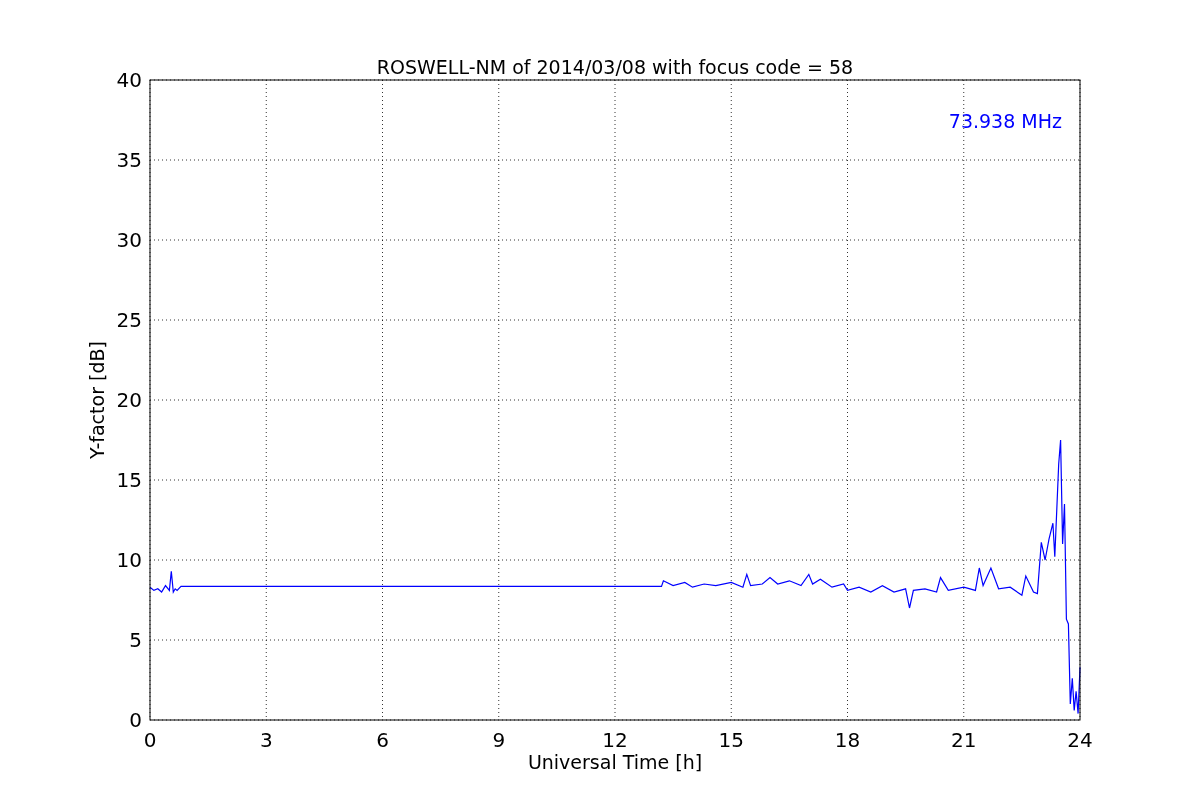  Describe the element at coordinates (615, 67) in the screenshot. I see `chart-title: ROSWELL-NM of 2014/03/08 with focus code = 58` at that location.